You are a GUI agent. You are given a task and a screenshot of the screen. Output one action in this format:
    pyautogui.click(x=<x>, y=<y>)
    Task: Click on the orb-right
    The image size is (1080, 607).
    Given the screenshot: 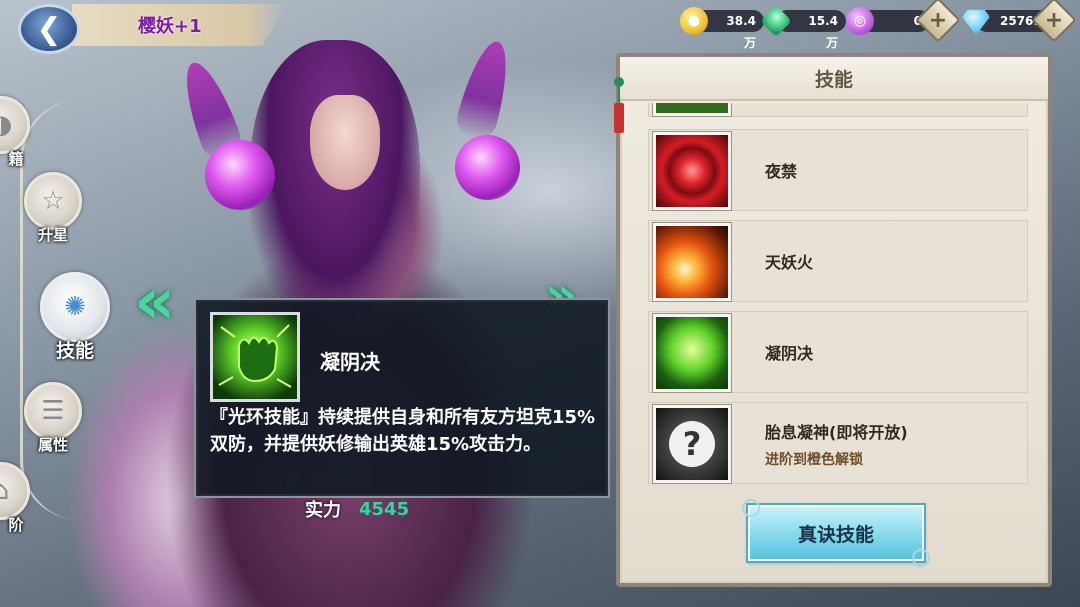 What is the action you would take?
    pyautogui.click(x=487, y=167)
    